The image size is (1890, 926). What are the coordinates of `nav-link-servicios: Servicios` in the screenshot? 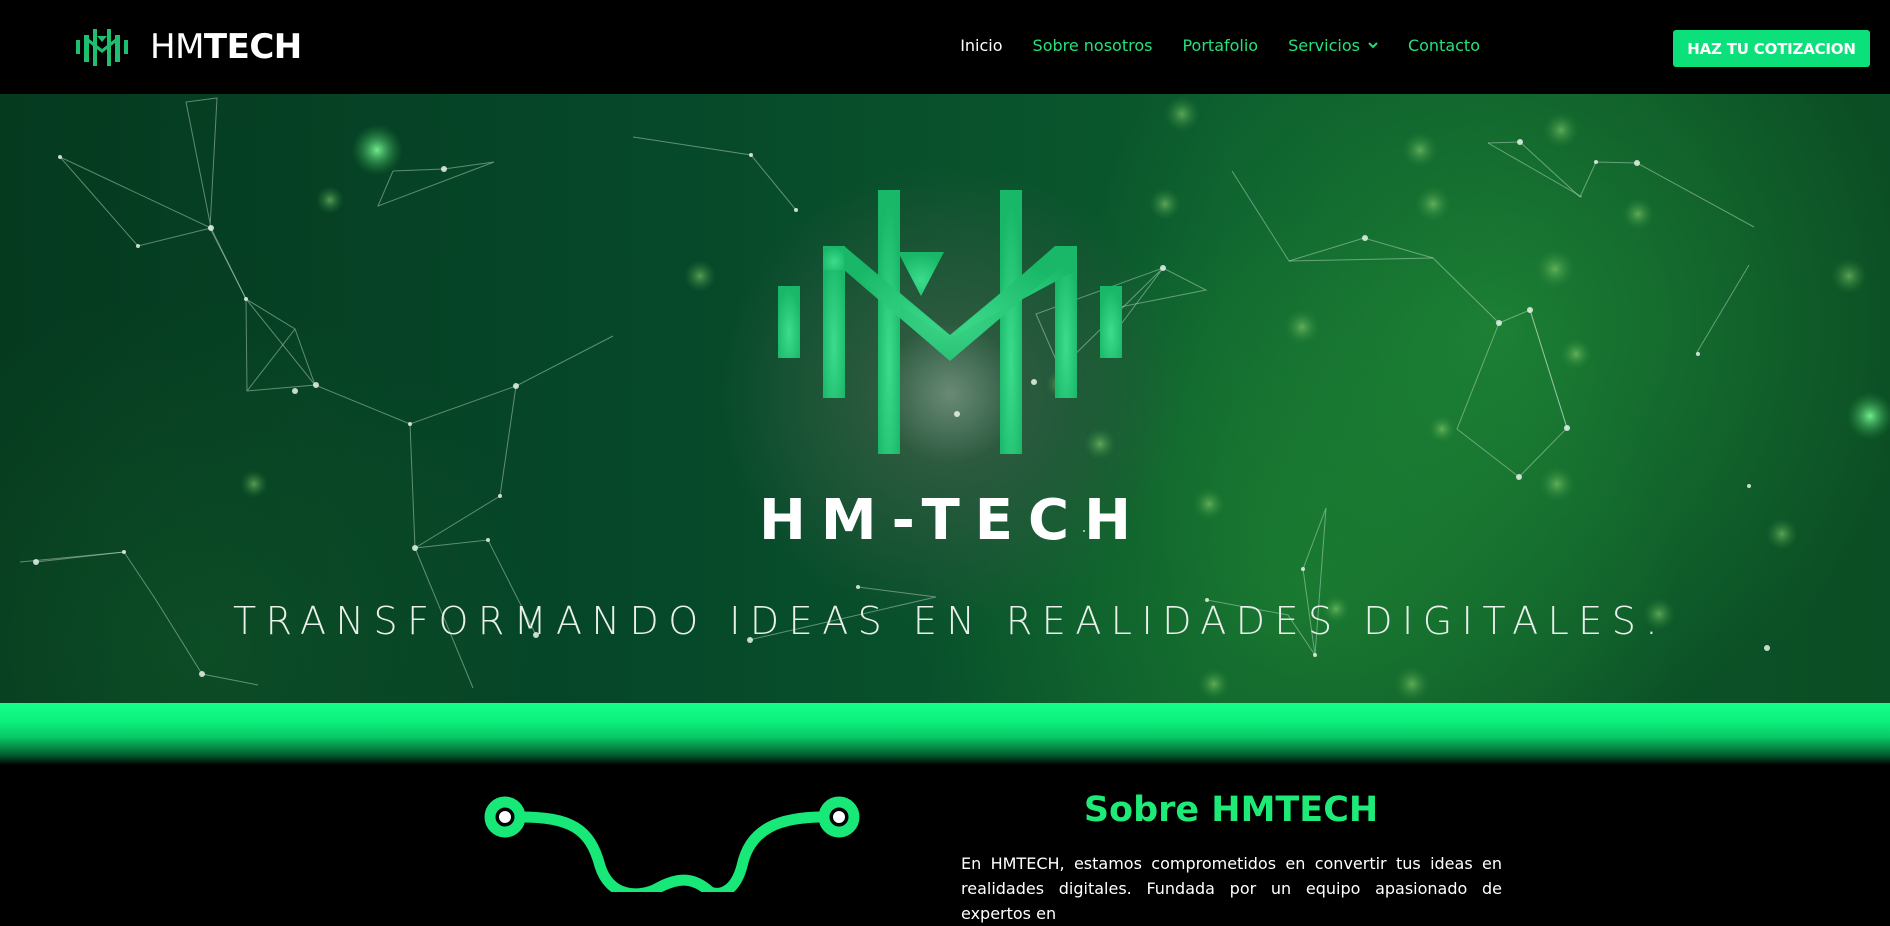 It's located at (1333, 45).